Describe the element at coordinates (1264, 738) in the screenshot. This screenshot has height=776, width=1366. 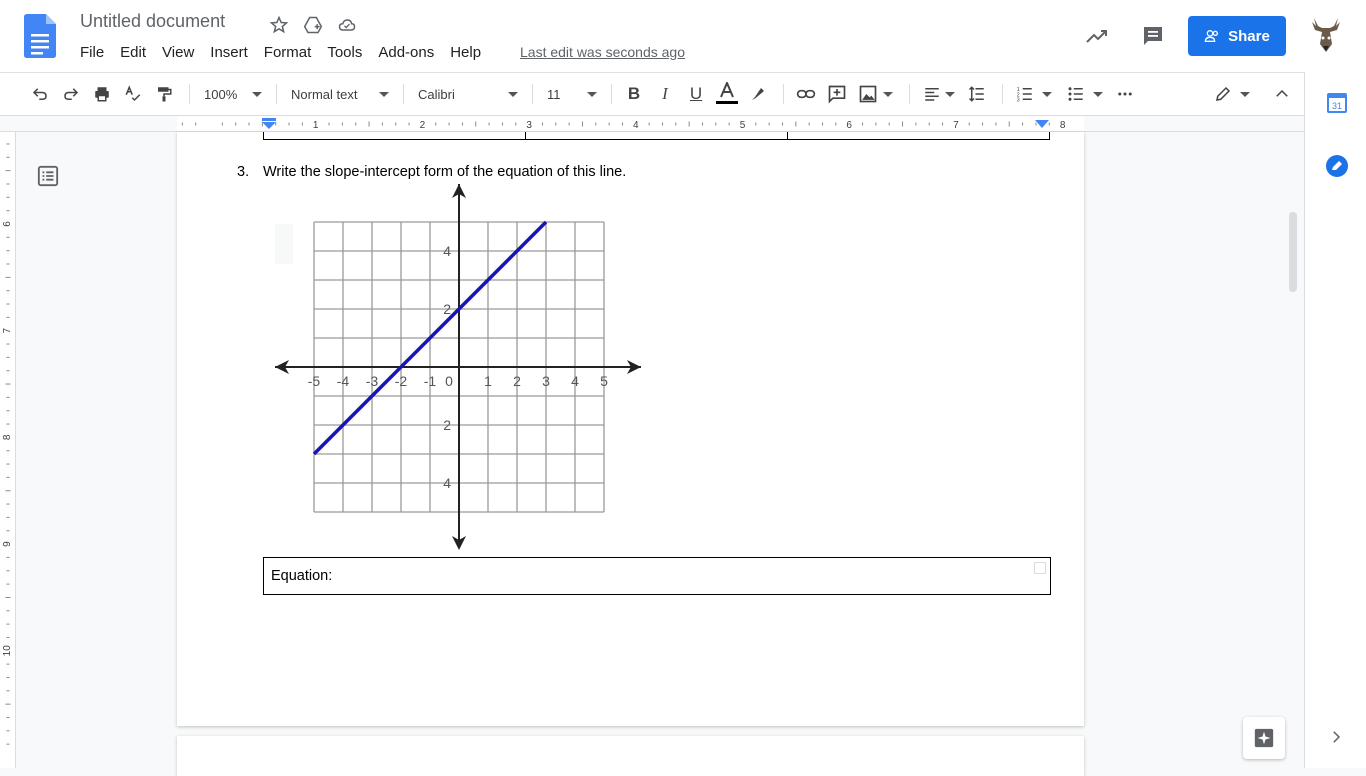
I see `explore-button` at that location.